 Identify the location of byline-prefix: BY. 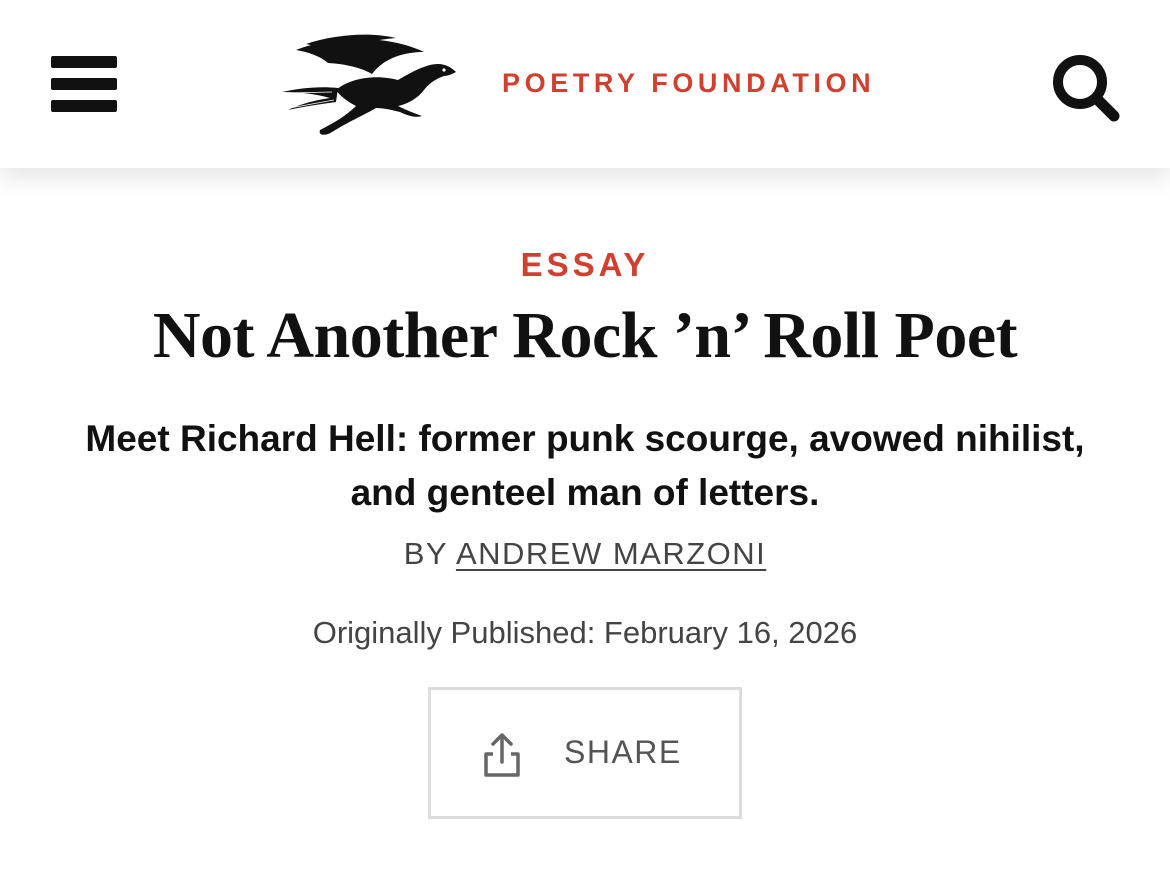
(425, 553).